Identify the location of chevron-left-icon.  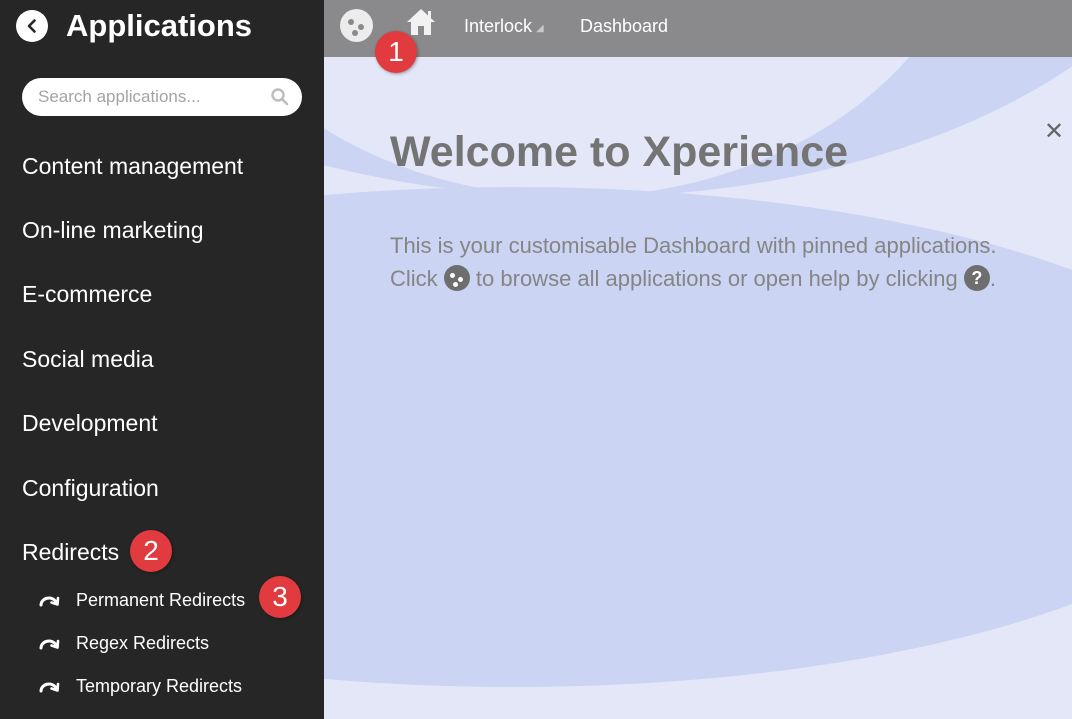
(31, 26).